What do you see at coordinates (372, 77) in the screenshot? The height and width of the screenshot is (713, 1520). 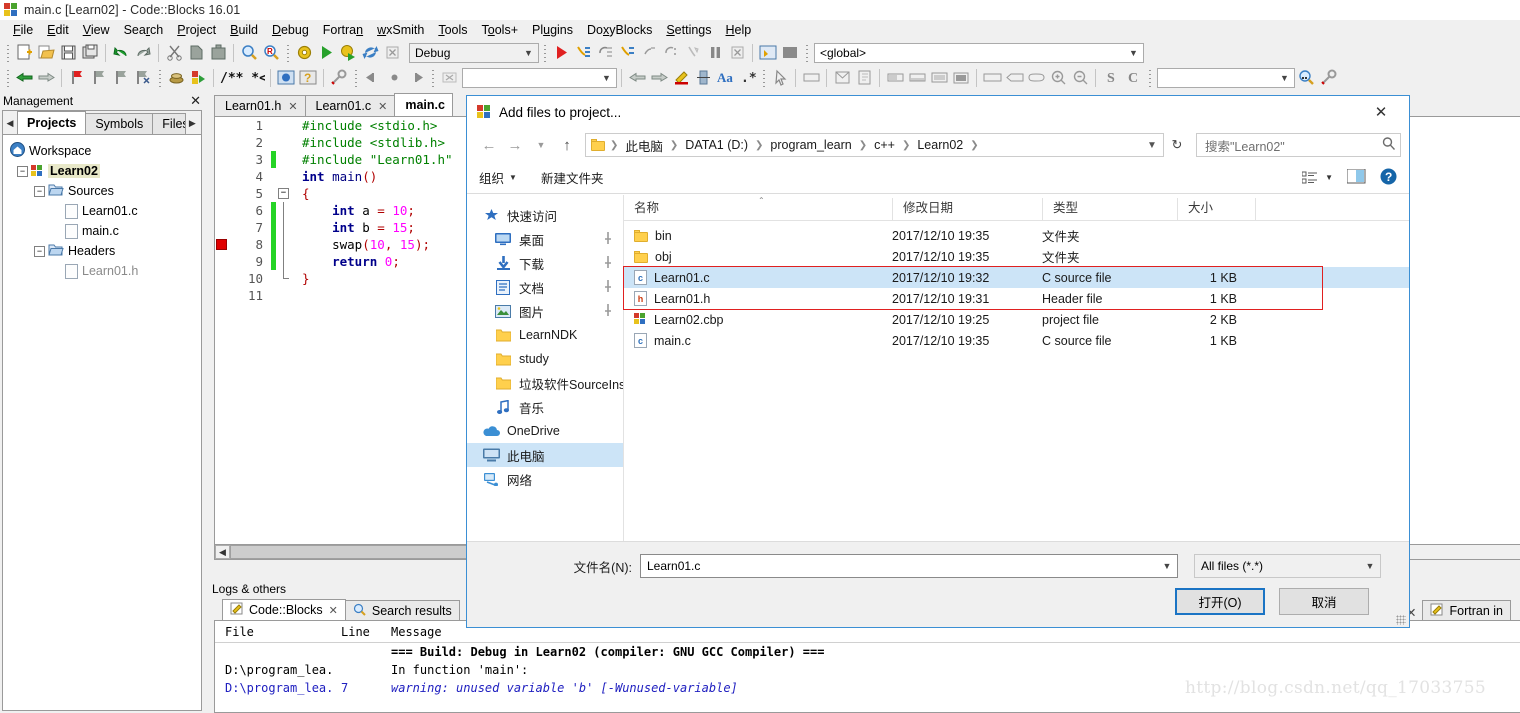 I see `fortran-jump-back-icon` at bounding box center [372, 77].